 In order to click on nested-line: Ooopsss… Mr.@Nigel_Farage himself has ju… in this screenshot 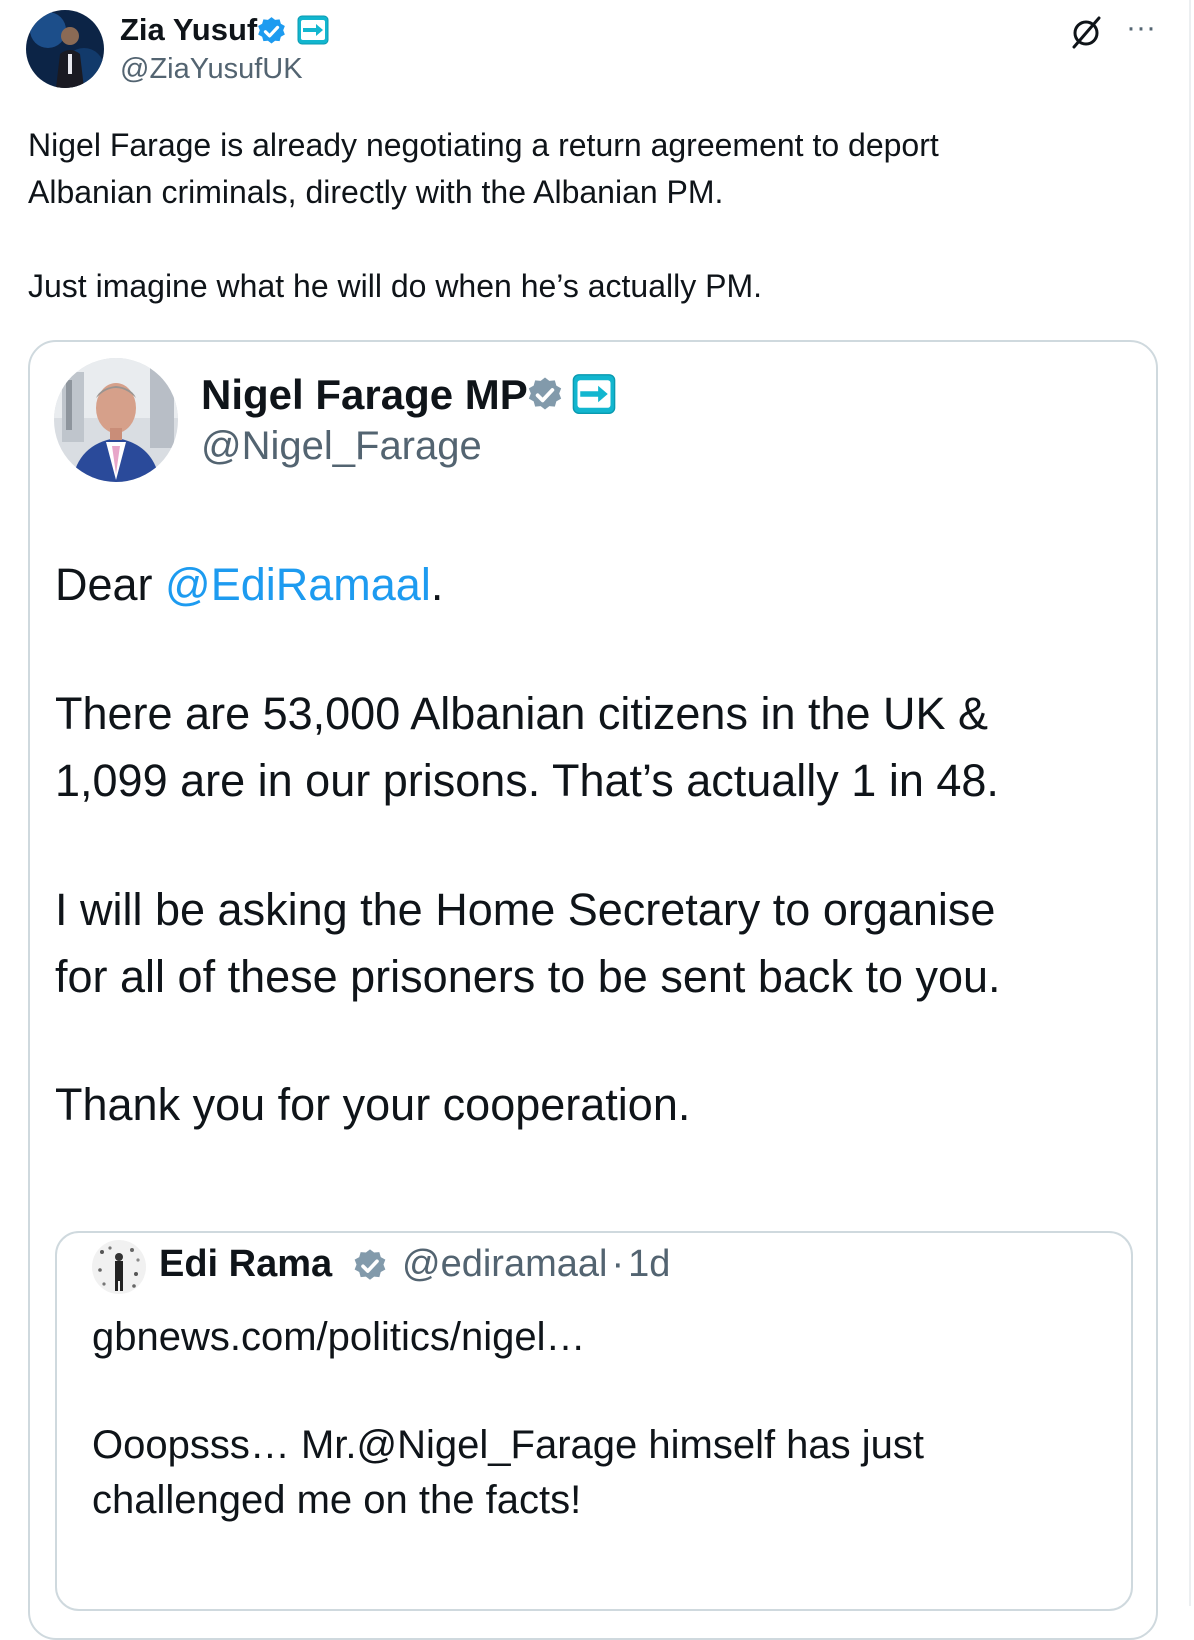, I will do `click(508, 1445)`.